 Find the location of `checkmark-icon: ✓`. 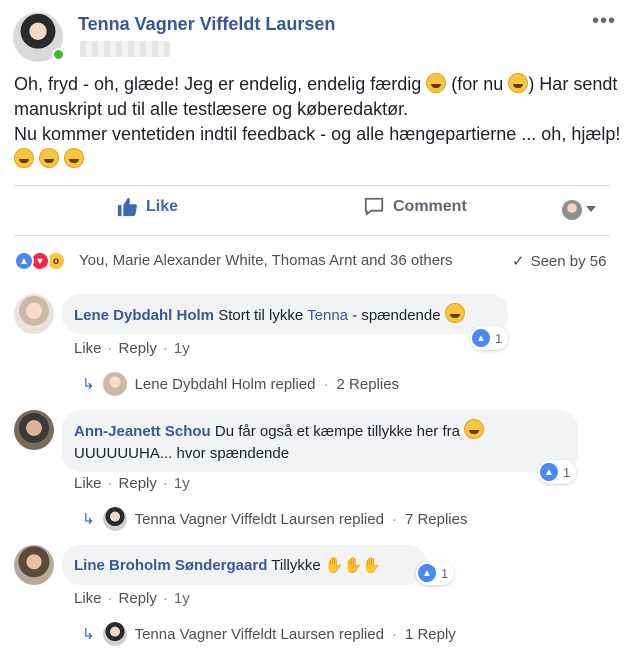

checkmark-icon: ✓ is located at coordinates (518, 261).